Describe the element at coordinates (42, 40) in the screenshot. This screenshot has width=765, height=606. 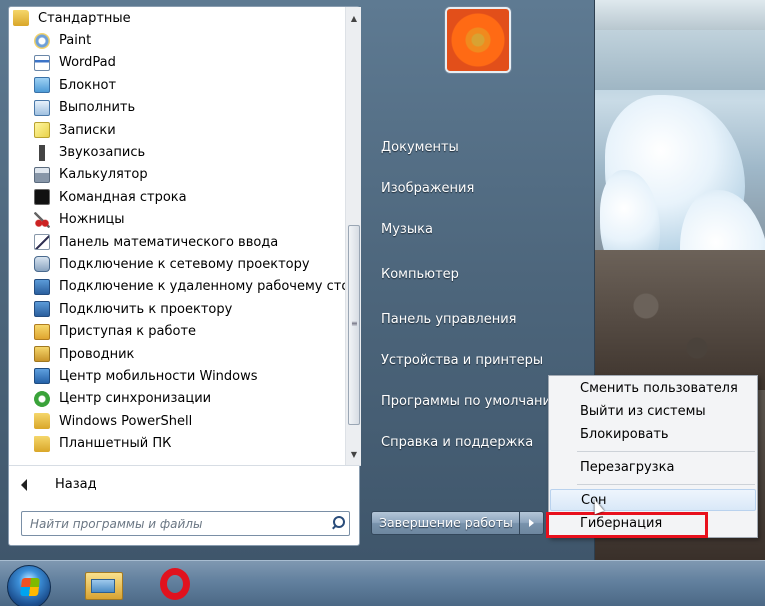
I see `paint-icon` at that location.